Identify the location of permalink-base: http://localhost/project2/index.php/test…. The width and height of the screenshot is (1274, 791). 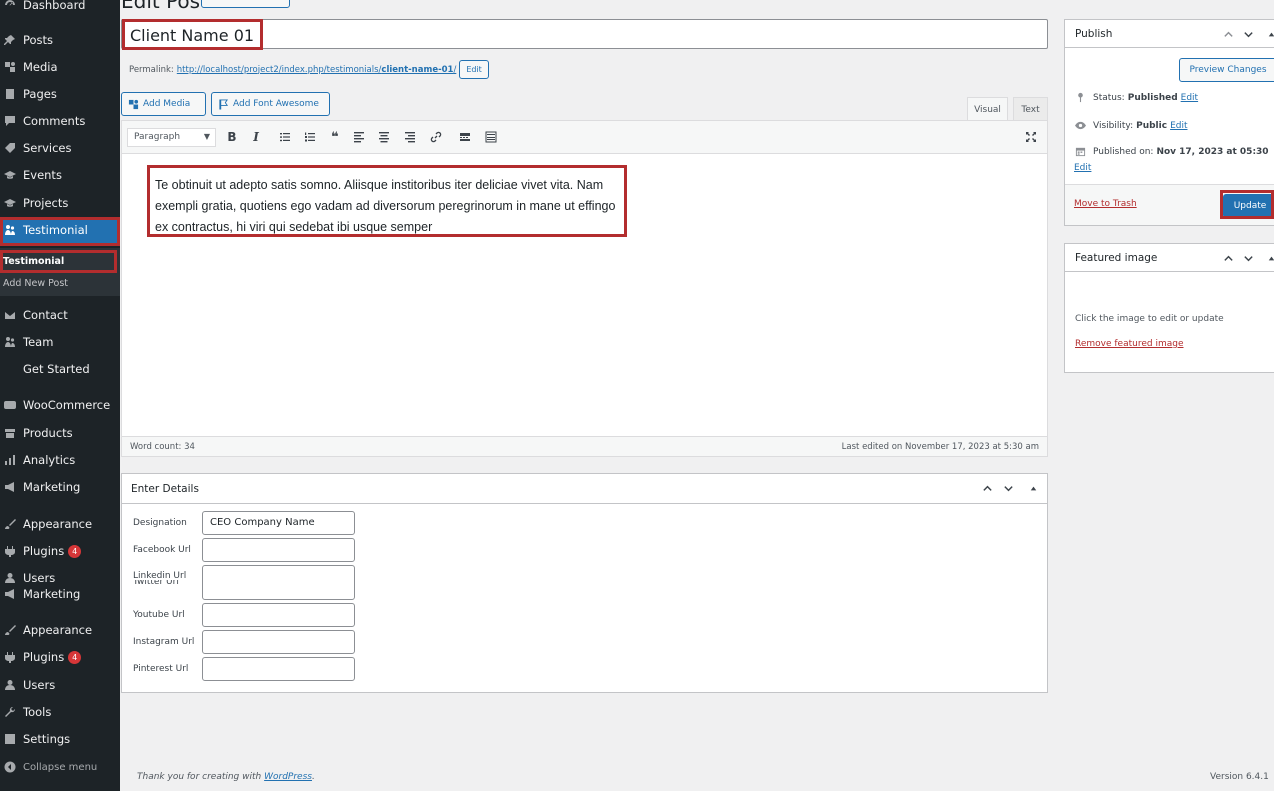
(279, 69).